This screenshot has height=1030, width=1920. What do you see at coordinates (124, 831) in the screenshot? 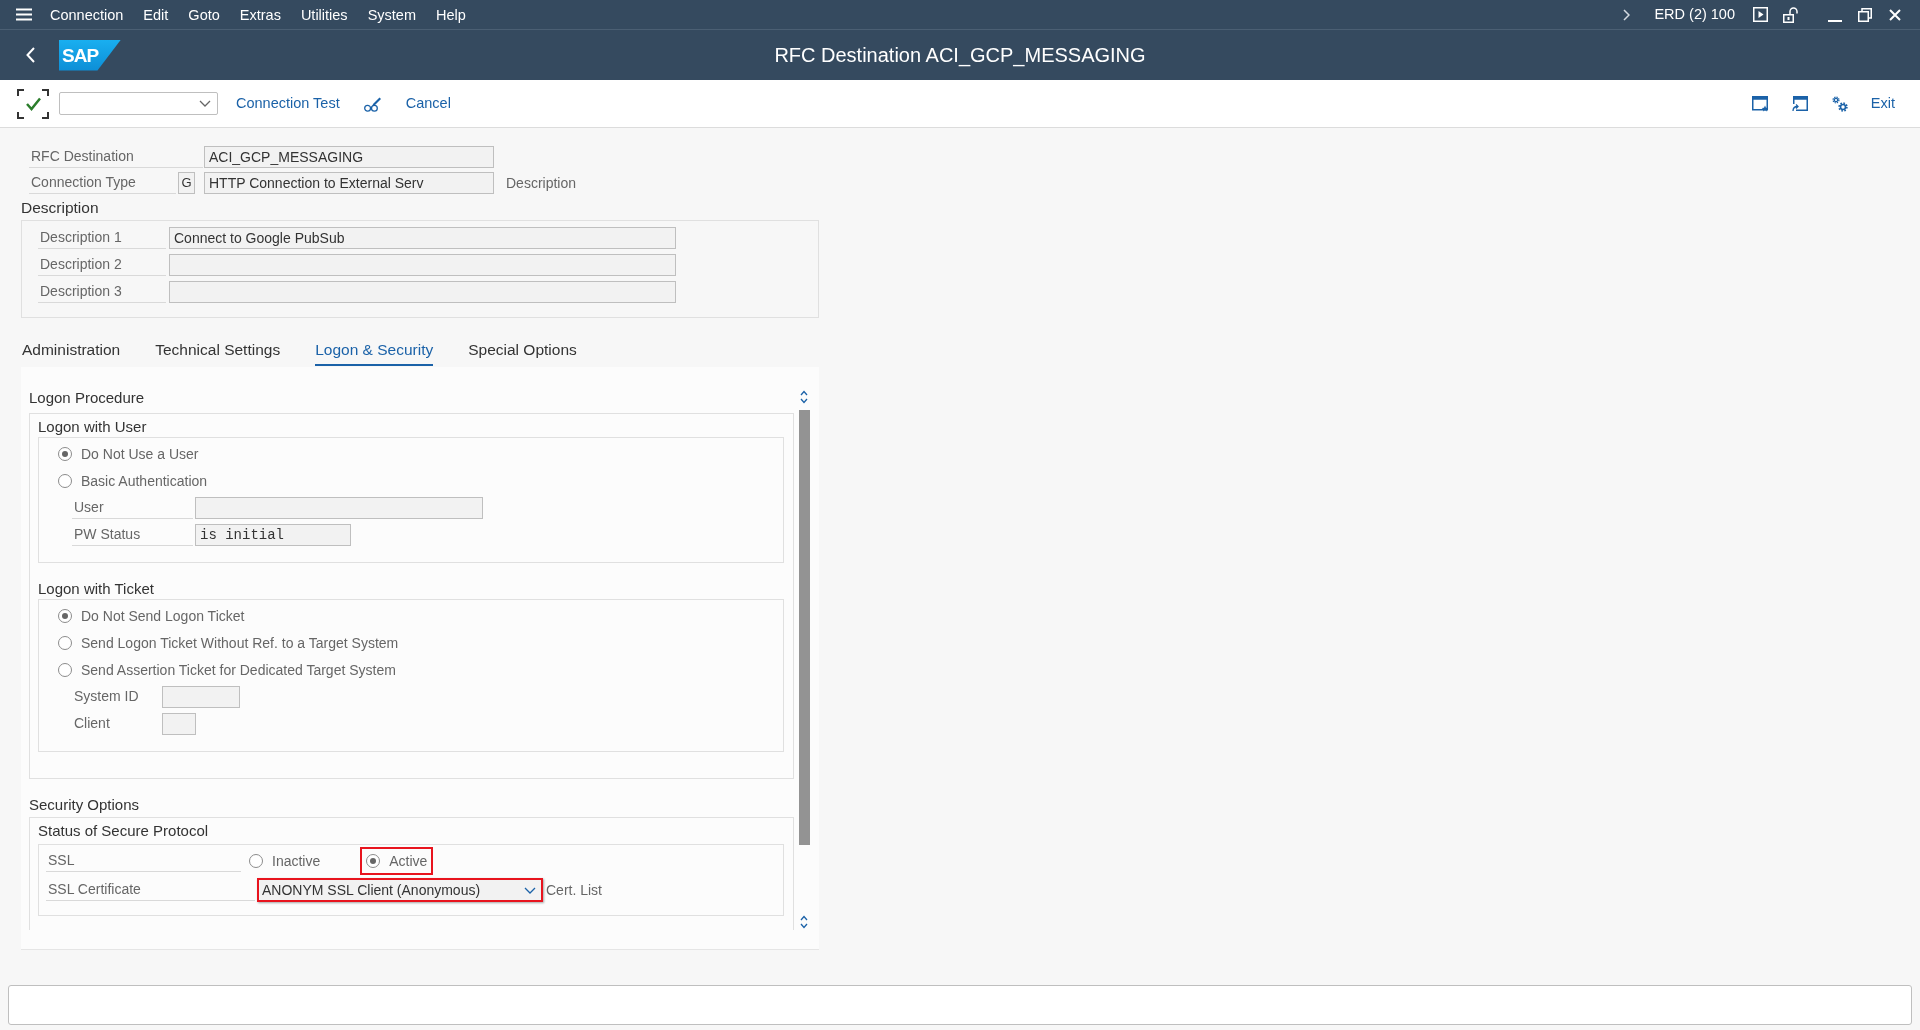
I see `group-heading: Status of Secure Protocol` at bounding box center [124, 831].